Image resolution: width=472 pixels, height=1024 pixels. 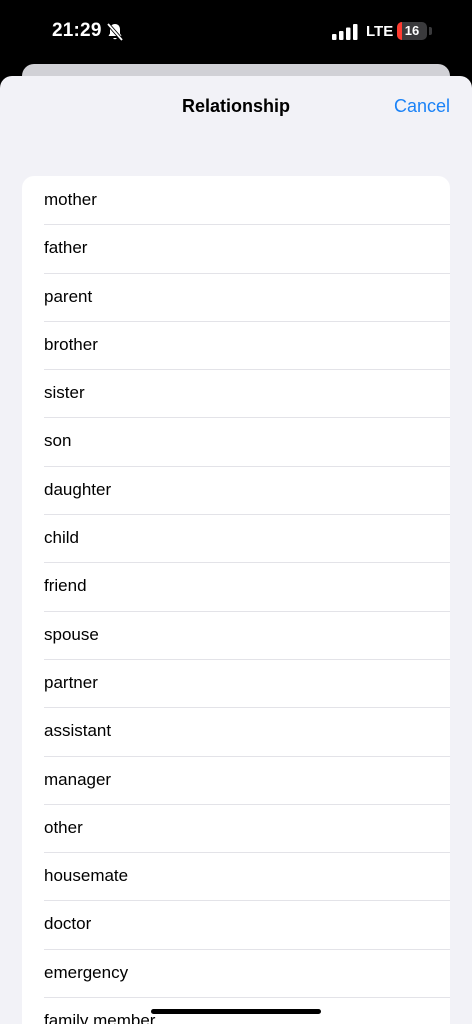 I want to click on relationship-option: brother, so click(x=236, y=344).